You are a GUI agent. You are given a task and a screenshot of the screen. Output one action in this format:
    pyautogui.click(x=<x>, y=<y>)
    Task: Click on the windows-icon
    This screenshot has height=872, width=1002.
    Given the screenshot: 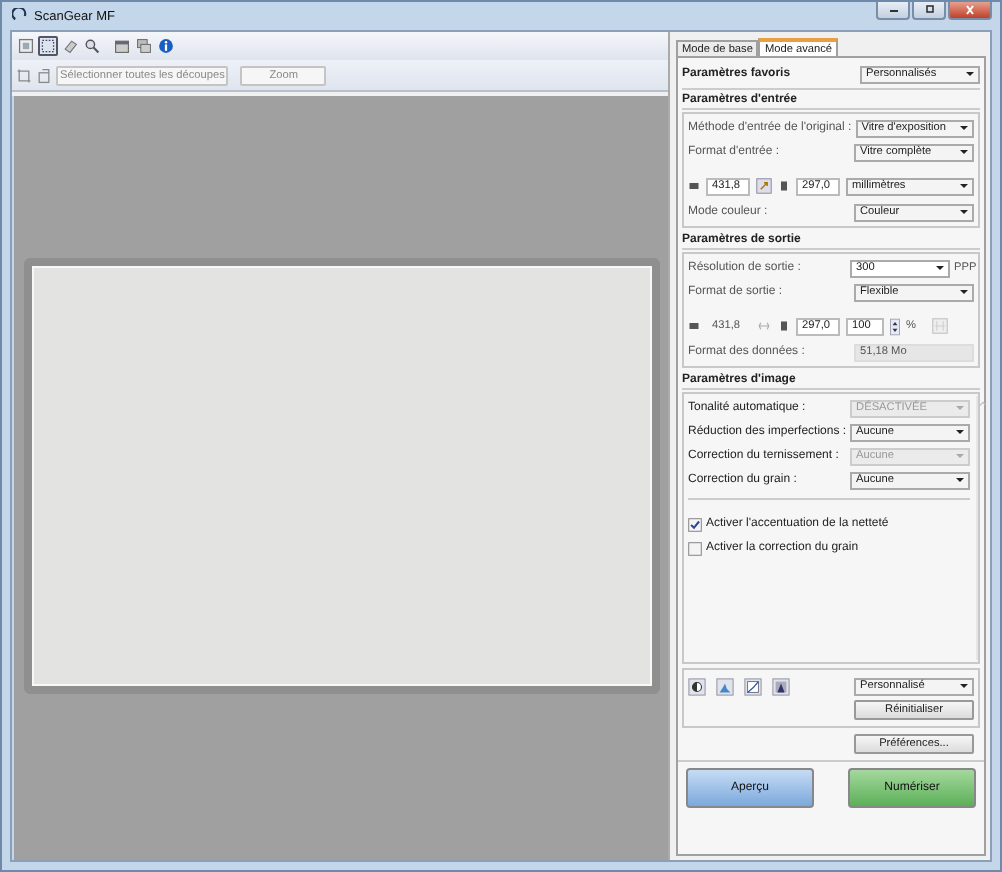 What is the action you would take?
    pyautogui.click(x=144, y=46)
    